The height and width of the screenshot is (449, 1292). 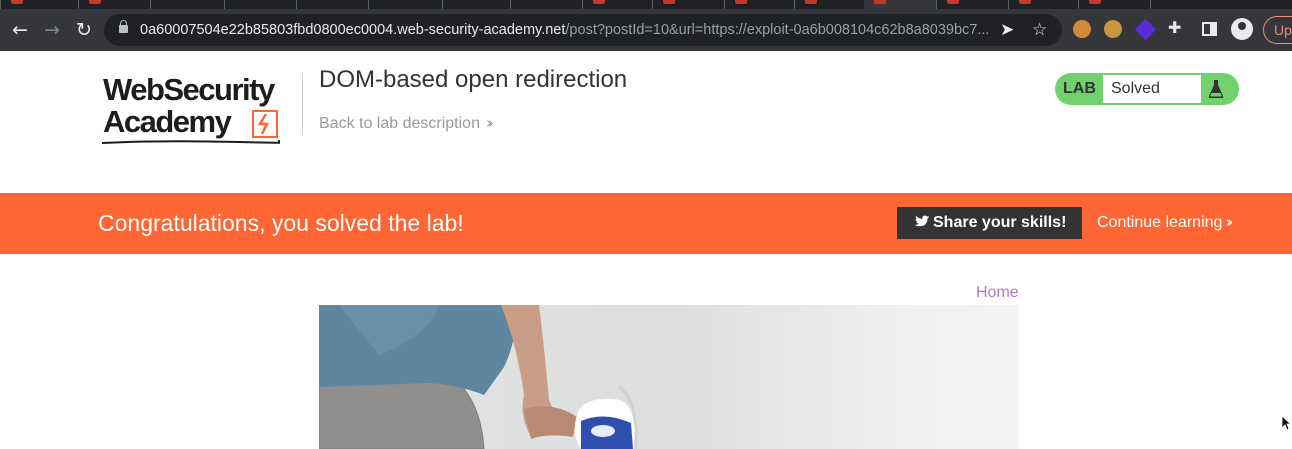 I want to click on update-button: Upd, so click(x=1277, y=30).